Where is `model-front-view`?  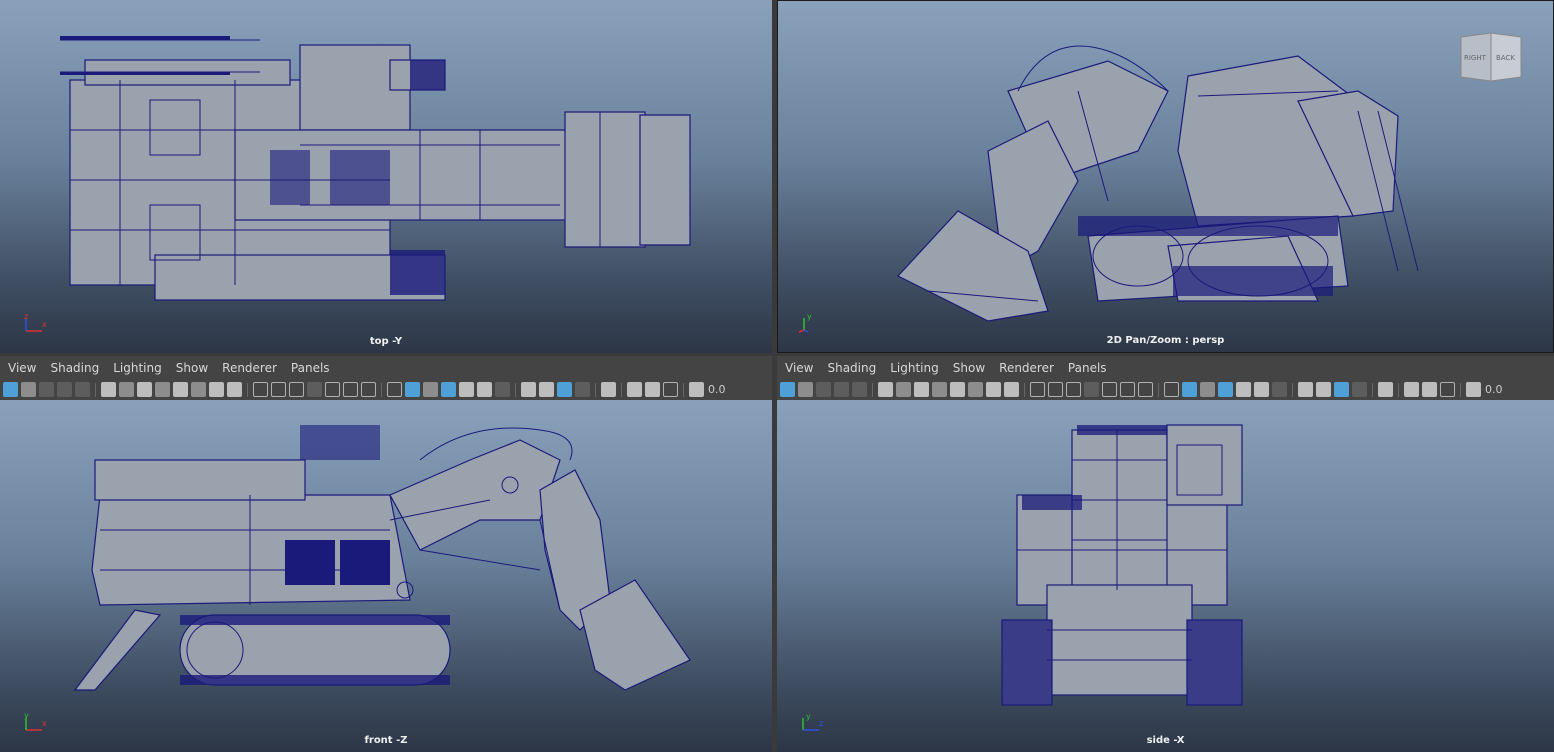
model-front-view is located at coordinates (382, 558).